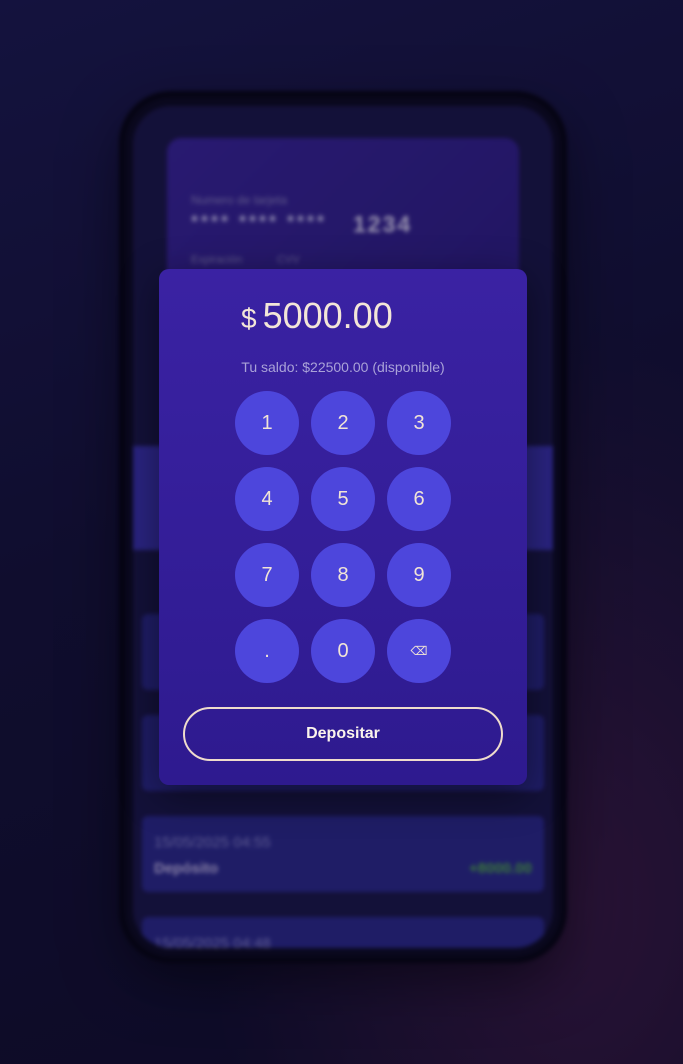 This screenshot has width=683, height=1064. Describe the element at coordinates (267, 575) in the screenshot. I see `key-7: 7` at that location.